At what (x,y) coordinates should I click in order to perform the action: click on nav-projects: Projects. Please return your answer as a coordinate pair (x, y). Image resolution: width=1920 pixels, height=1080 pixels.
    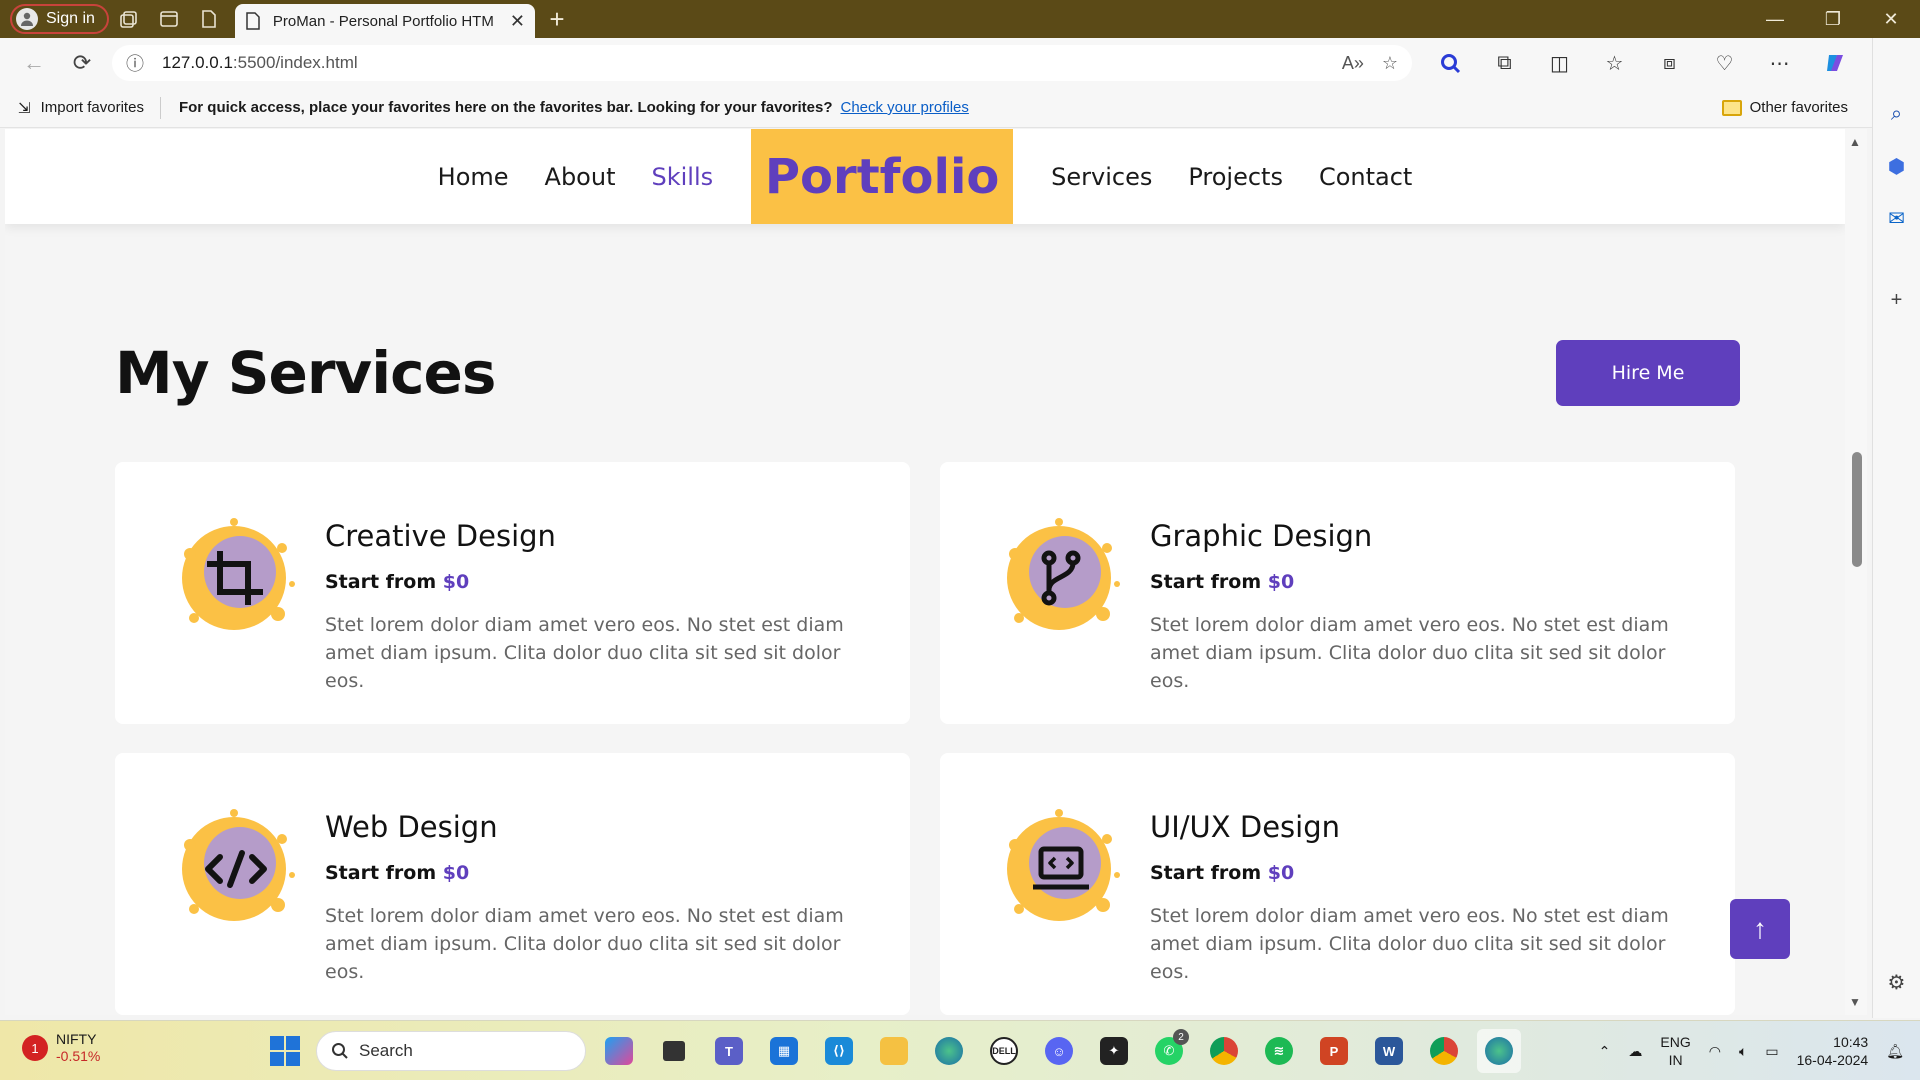
    Looking at the image, I should click on (1235, 177).